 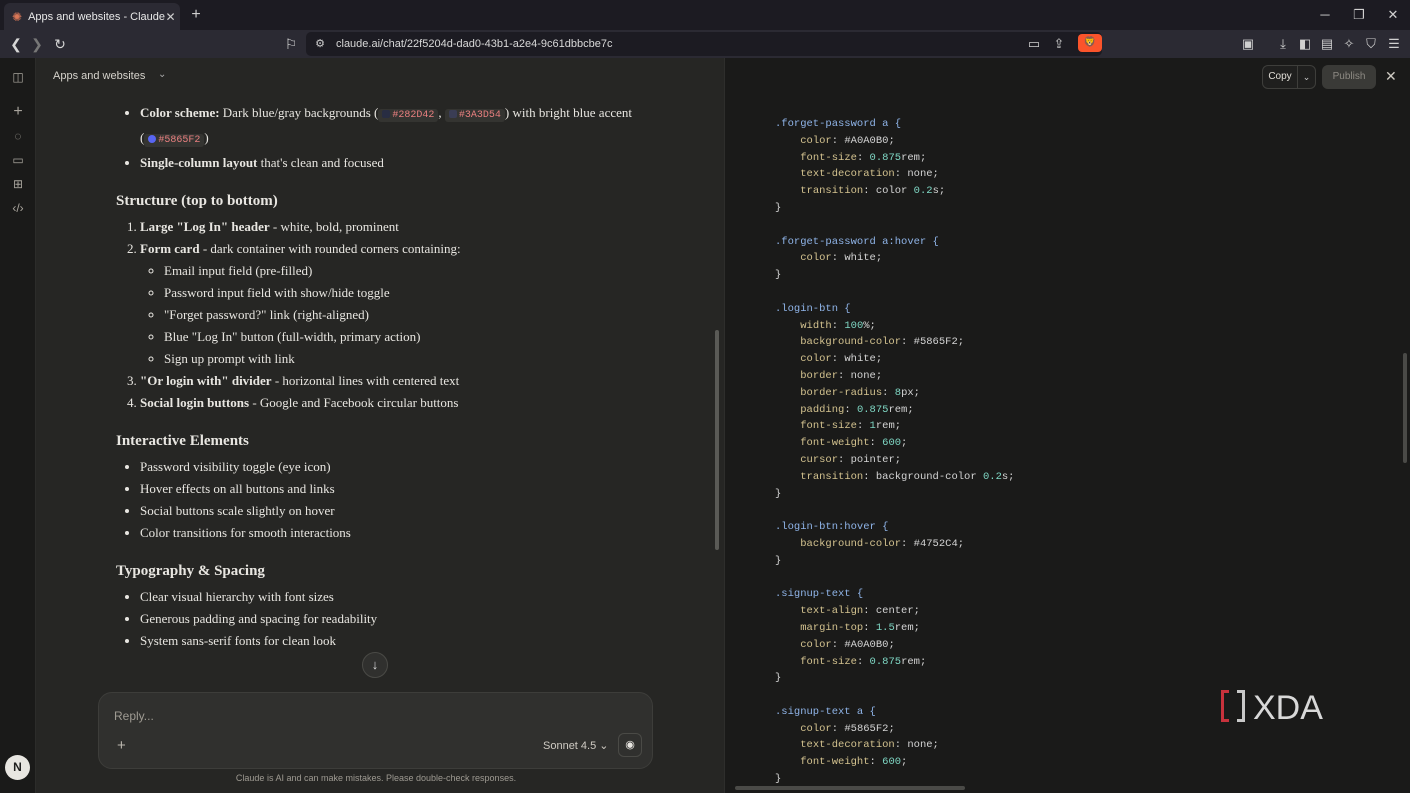 I want to click on claude-sidebar-rail: ◫ + ◌ ▭ ⊞ ‹/› N, so click(x=18, y=425).